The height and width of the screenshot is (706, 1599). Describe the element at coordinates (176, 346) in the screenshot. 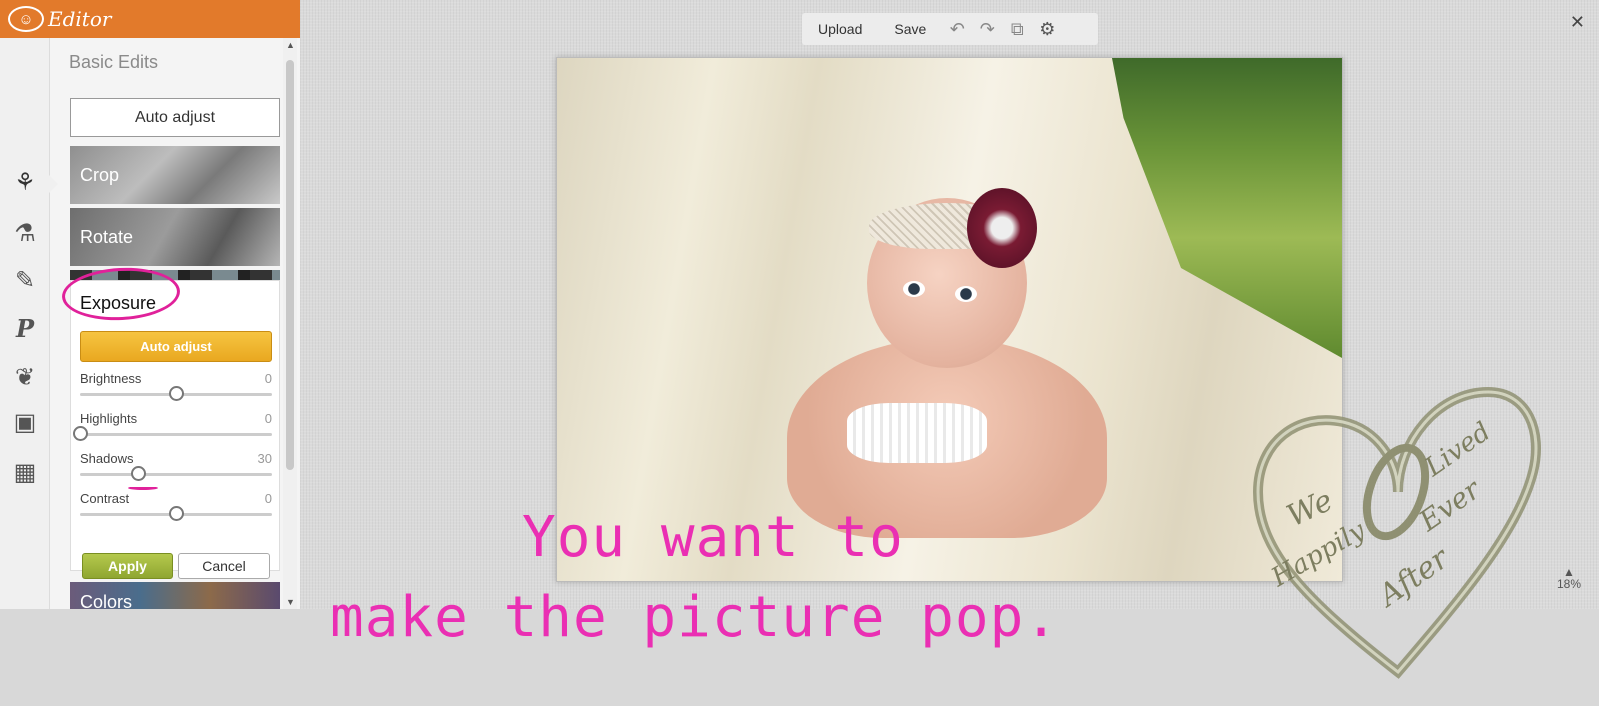

I see `exposure-auto-adjust-button: Auto adjust` at that location.